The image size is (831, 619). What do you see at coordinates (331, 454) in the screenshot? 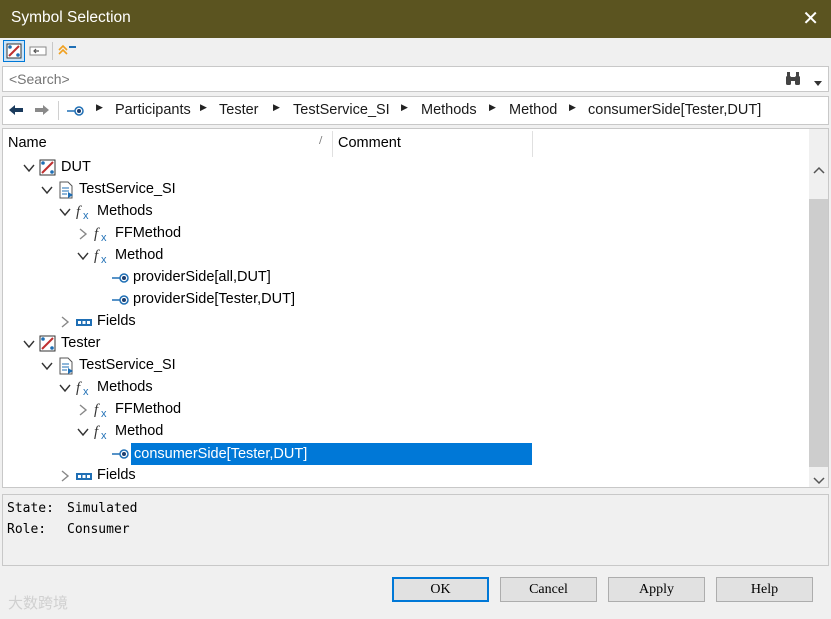
I see `tree-row-label: consumerSide[Tester,DUT]` at bounding box center [331, 454].